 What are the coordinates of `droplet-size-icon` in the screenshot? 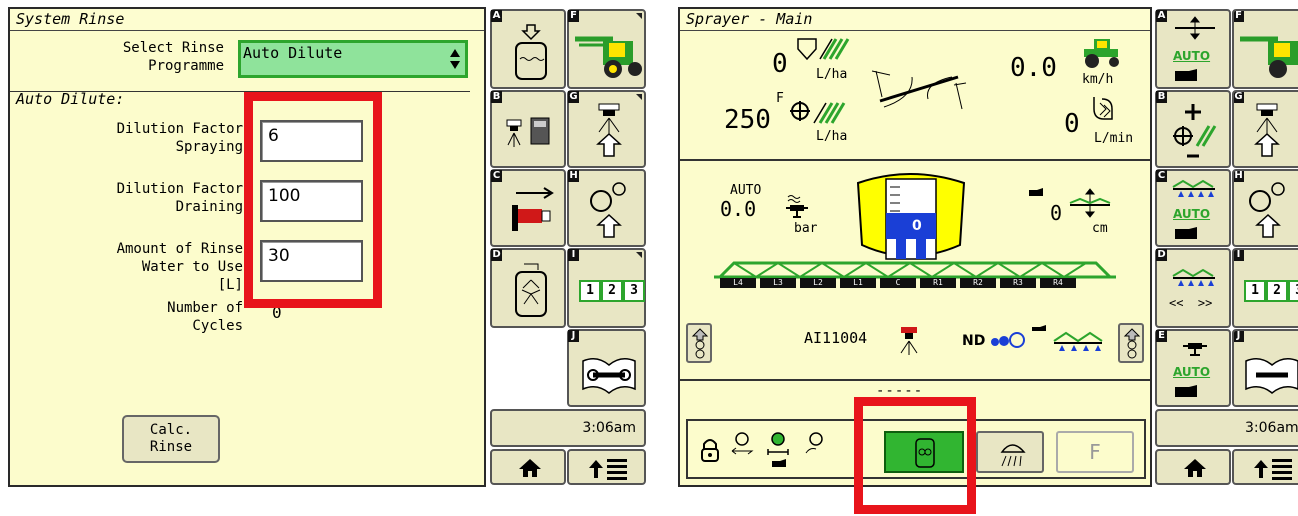 It's located at (1008, 342).